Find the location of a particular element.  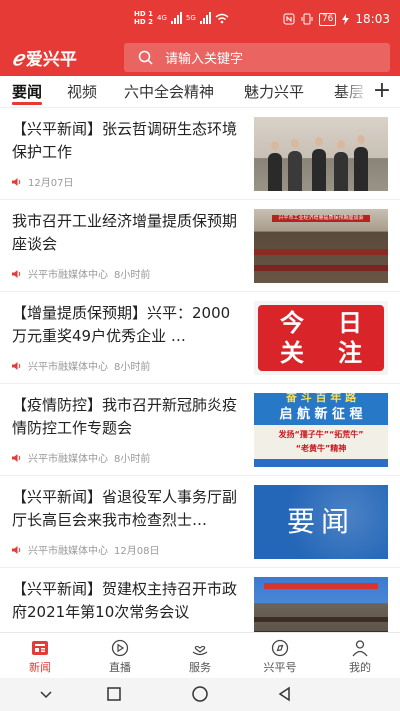

nav-label: 我的 is located at coordinates (360, 667).